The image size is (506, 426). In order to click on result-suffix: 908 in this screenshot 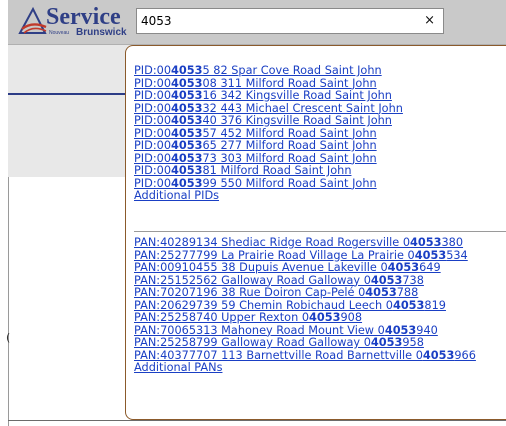, I will do `click(351, 317)`.